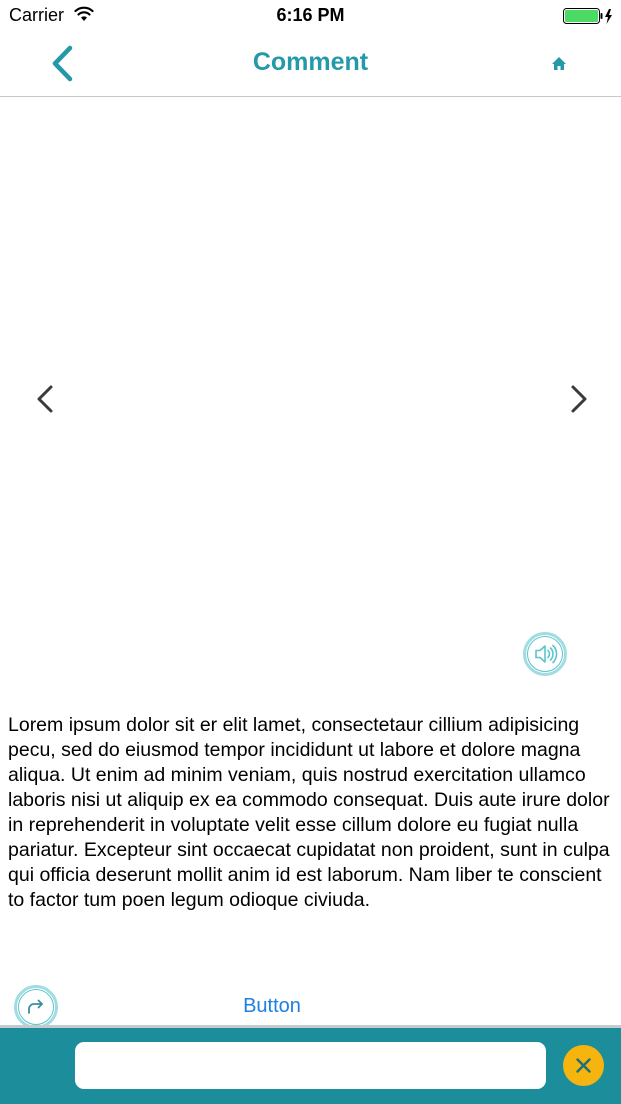  I want to click on audio-button, so click(545, 654).